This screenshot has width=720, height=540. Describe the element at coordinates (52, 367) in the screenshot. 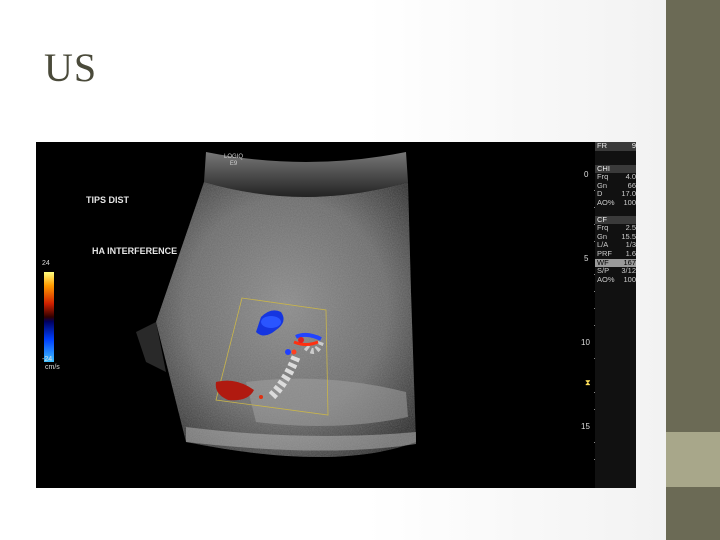

I see `color-scale-unit: cm/s` at that location.